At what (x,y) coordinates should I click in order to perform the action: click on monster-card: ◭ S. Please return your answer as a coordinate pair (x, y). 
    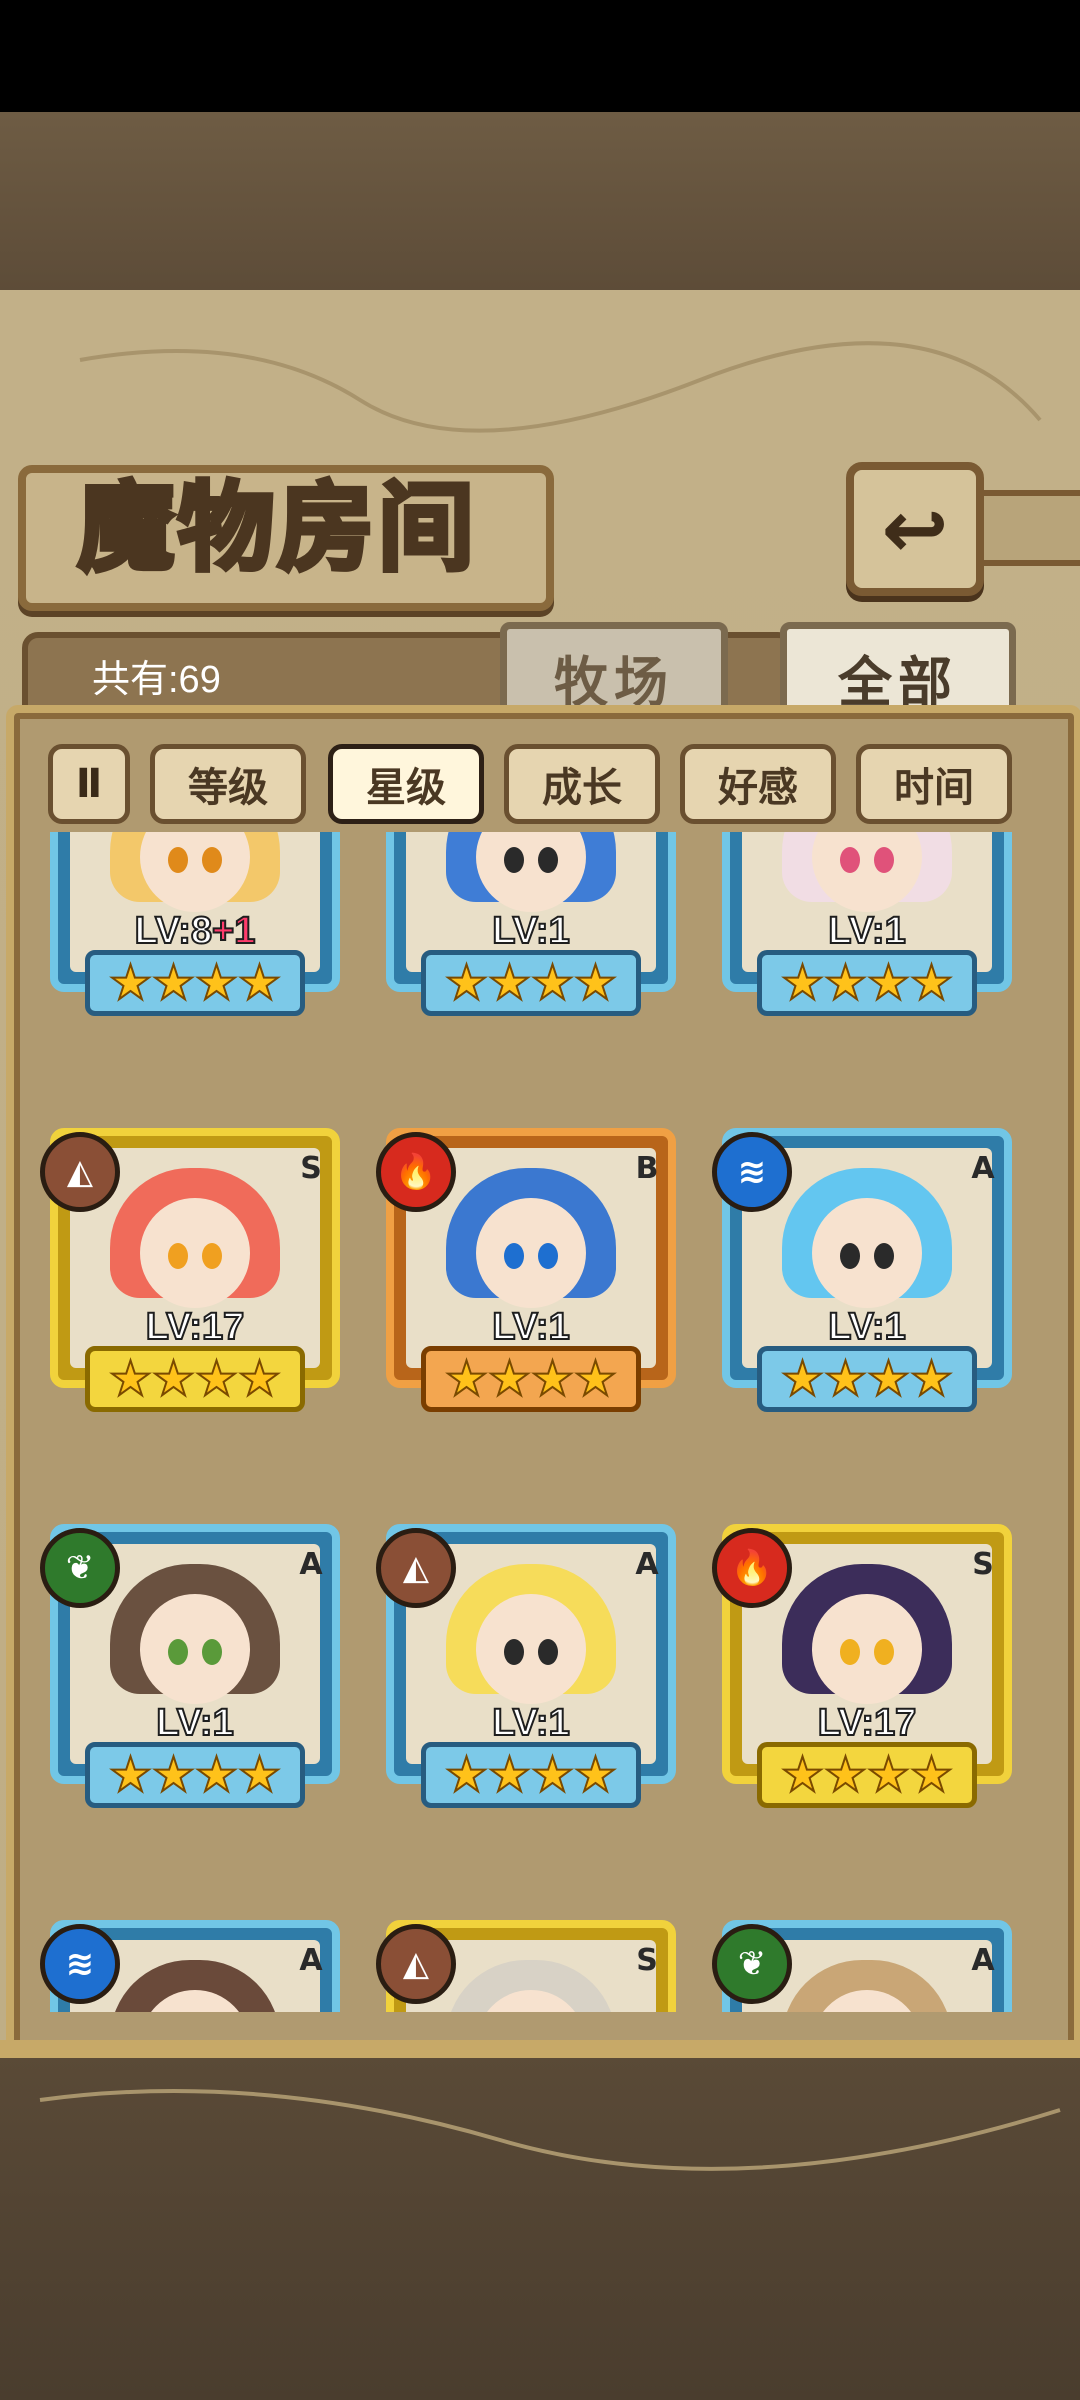
    Looking at the image, I should click on (531, 1966).